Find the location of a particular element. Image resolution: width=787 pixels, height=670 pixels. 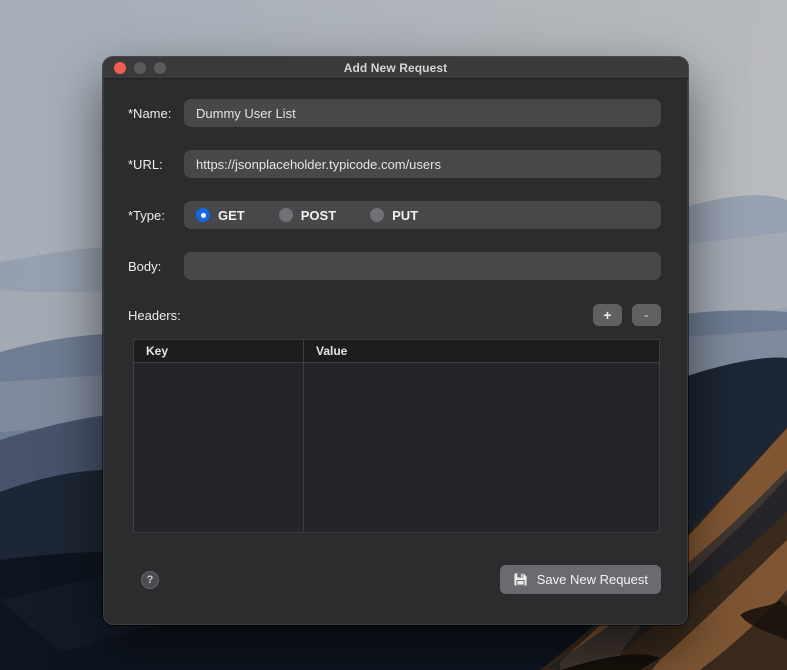

headers-row: Headers: + - is located at coordinates (394, 315).